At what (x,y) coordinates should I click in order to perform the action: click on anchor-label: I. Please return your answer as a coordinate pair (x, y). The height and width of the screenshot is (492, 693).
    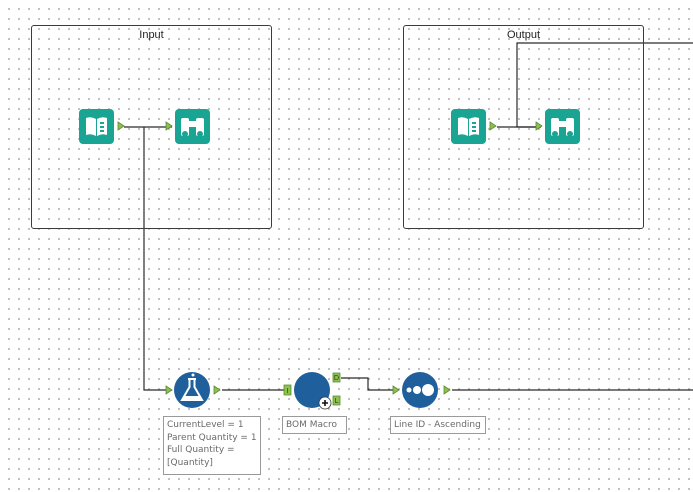
    Looking at the image, I should click on (287, 391).